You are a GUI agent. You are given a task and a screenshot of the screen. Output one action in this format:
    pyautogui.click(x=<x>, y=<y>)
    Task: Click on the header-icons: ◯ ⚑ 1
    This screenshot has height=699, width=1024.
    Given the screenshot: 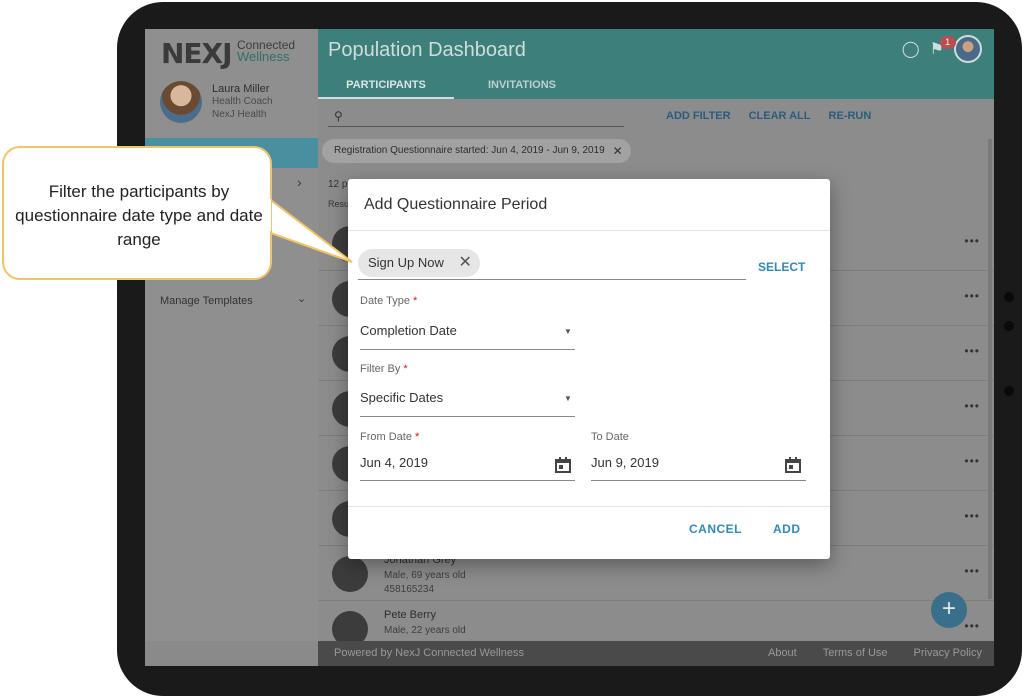 What is the action you would take?
    pyautogui.click(x=942, y=49)
    